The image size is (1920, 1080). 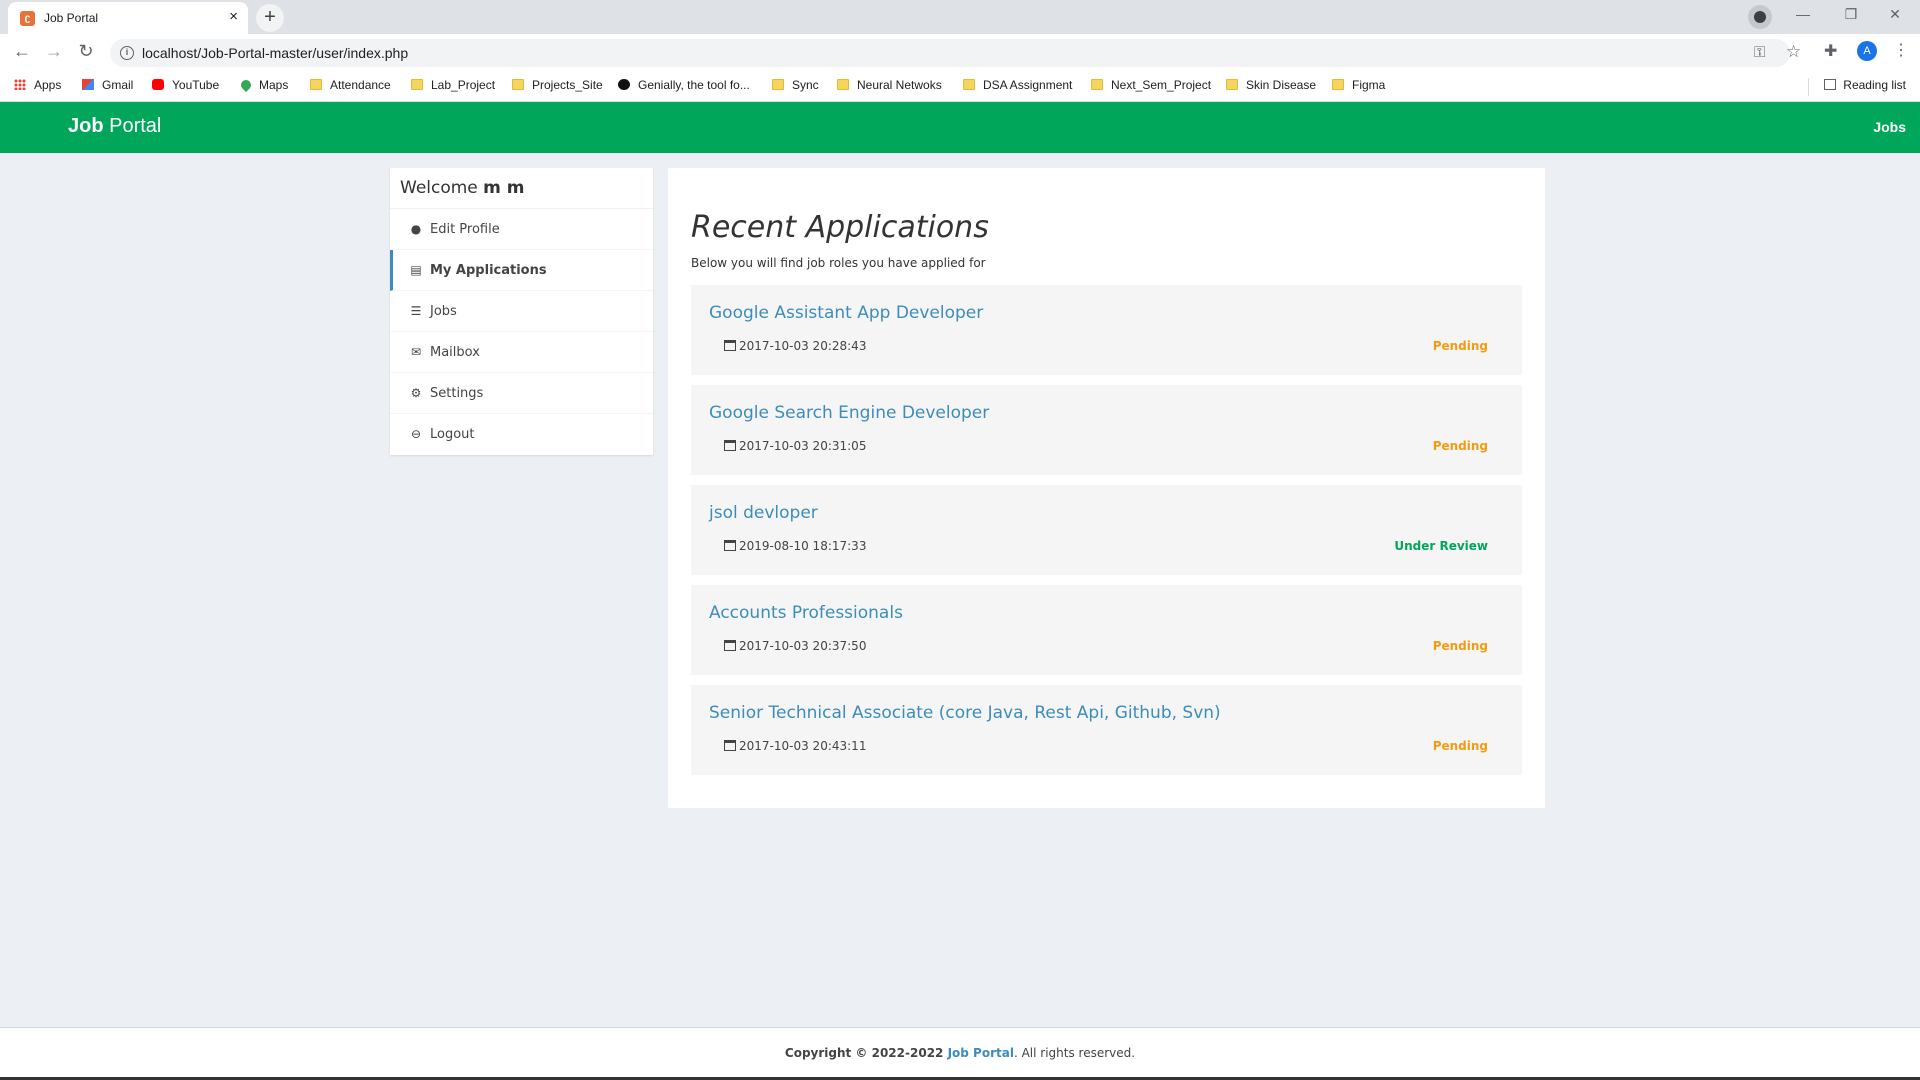 I want to click on xampp-favicon-icon: ʗ, so click(x=27, y=18).